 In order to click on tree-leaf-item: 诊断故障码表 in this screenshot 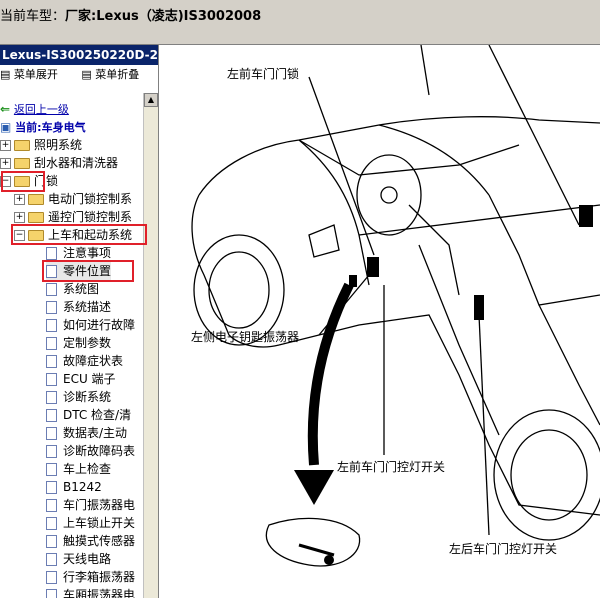, I will do `click(90, 451)`.